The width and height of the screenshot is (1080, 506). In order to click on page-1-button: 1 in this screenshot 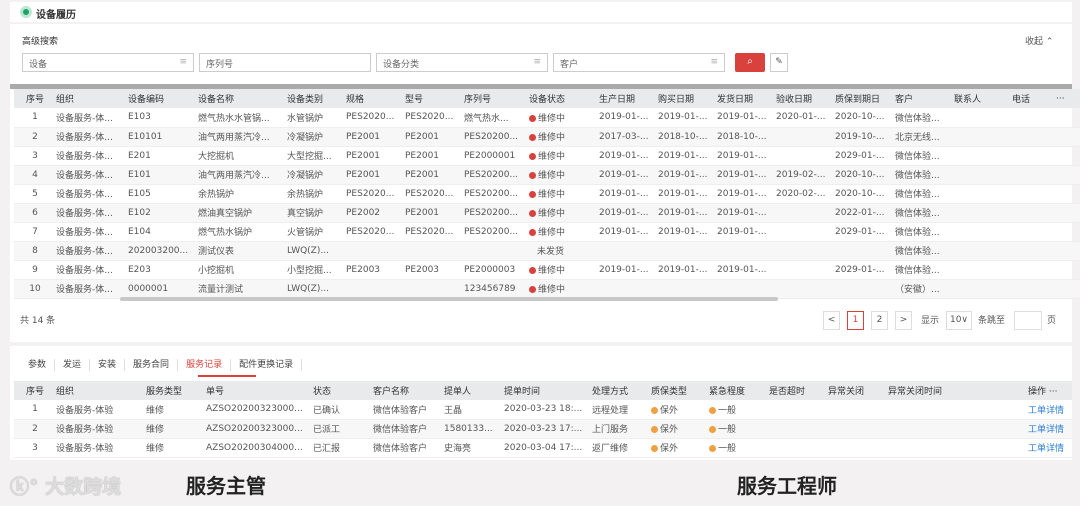, I will do `click(855, 320)`.